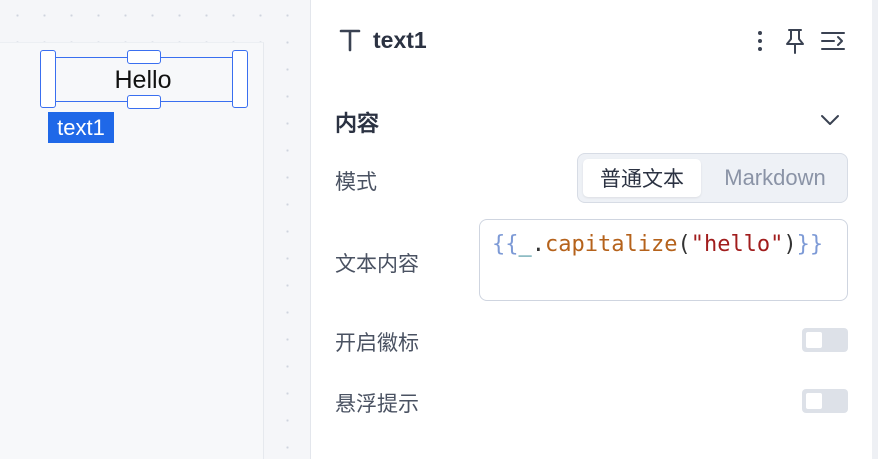 Image resolution: width=878 pixels, height=459 pixels. I want to click on code-token: }}, so click(810, 244).